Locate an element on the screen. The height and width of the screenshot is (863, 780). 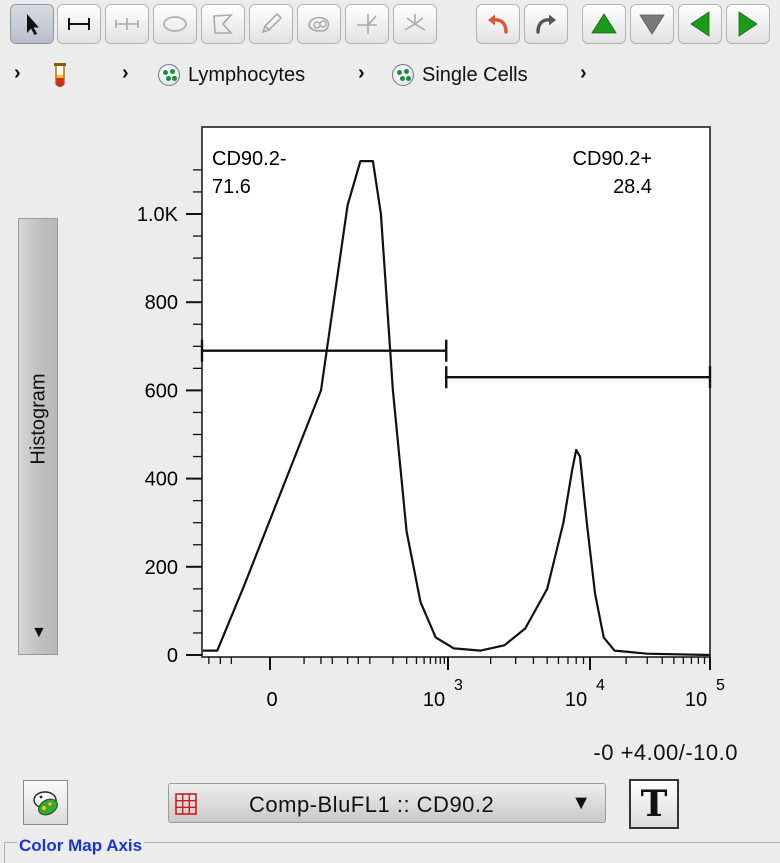
grid-icon is located at coordinates (186, 804).